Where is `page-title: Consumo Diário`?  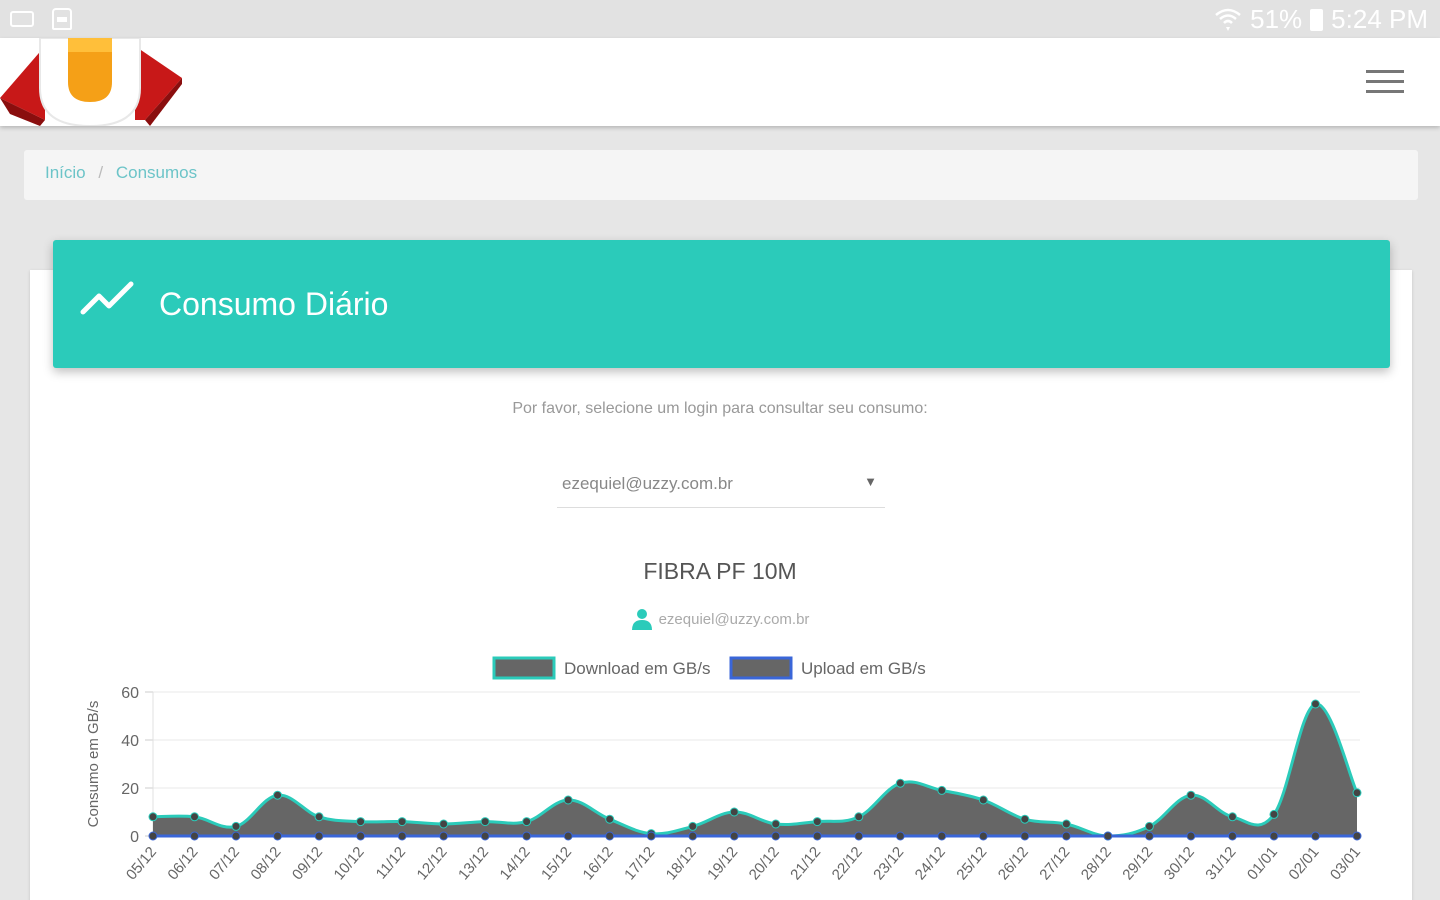
page-title: Consumo Diário is located at coordinates (274, 304).